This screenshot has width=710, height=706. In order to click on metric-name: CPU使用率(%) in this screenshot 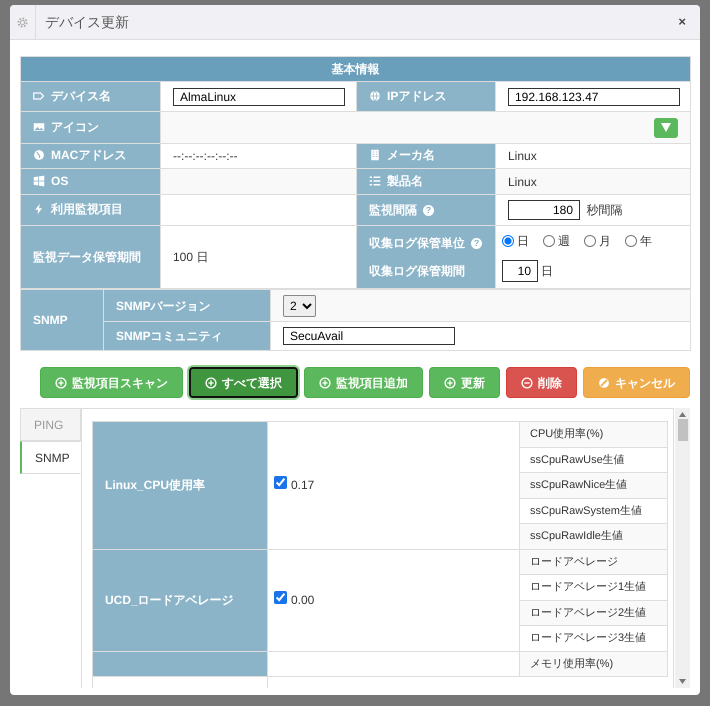, I will do `click(567, 434)`.